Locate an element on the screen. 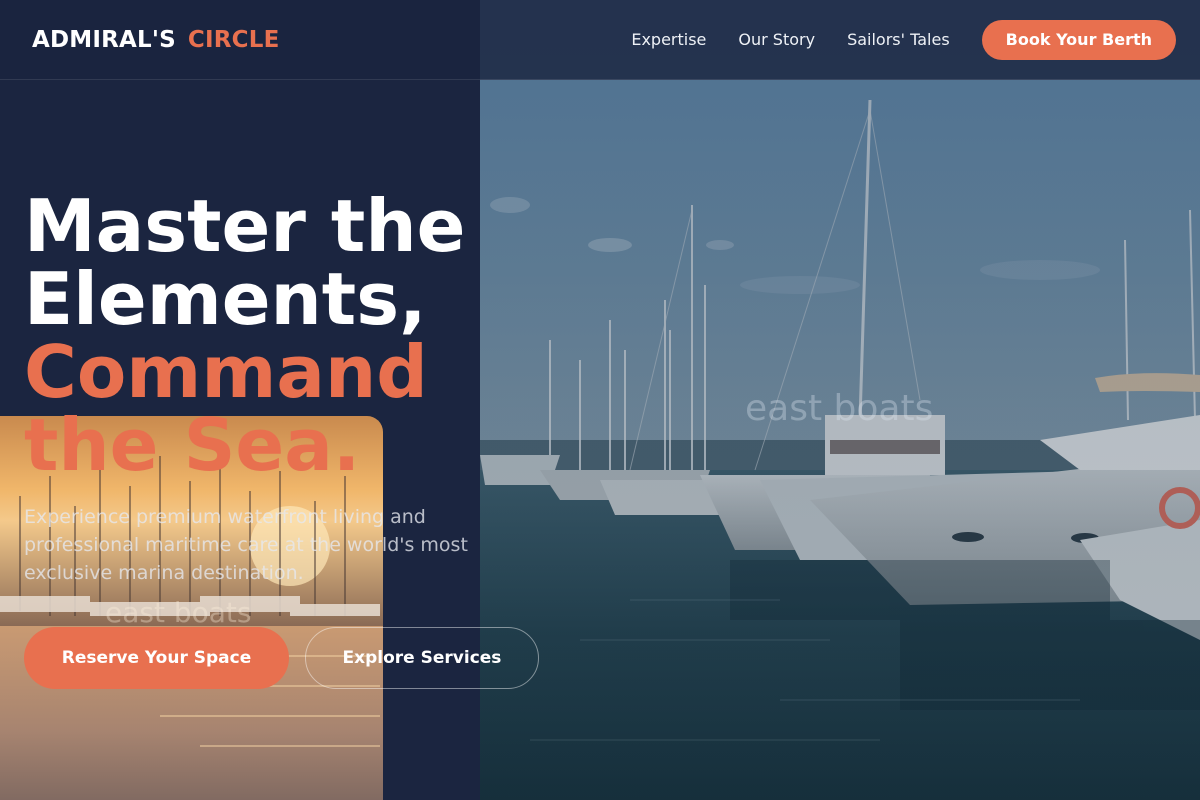  brand-name-accent: CIRCLE is located at coordinates (233, 39).